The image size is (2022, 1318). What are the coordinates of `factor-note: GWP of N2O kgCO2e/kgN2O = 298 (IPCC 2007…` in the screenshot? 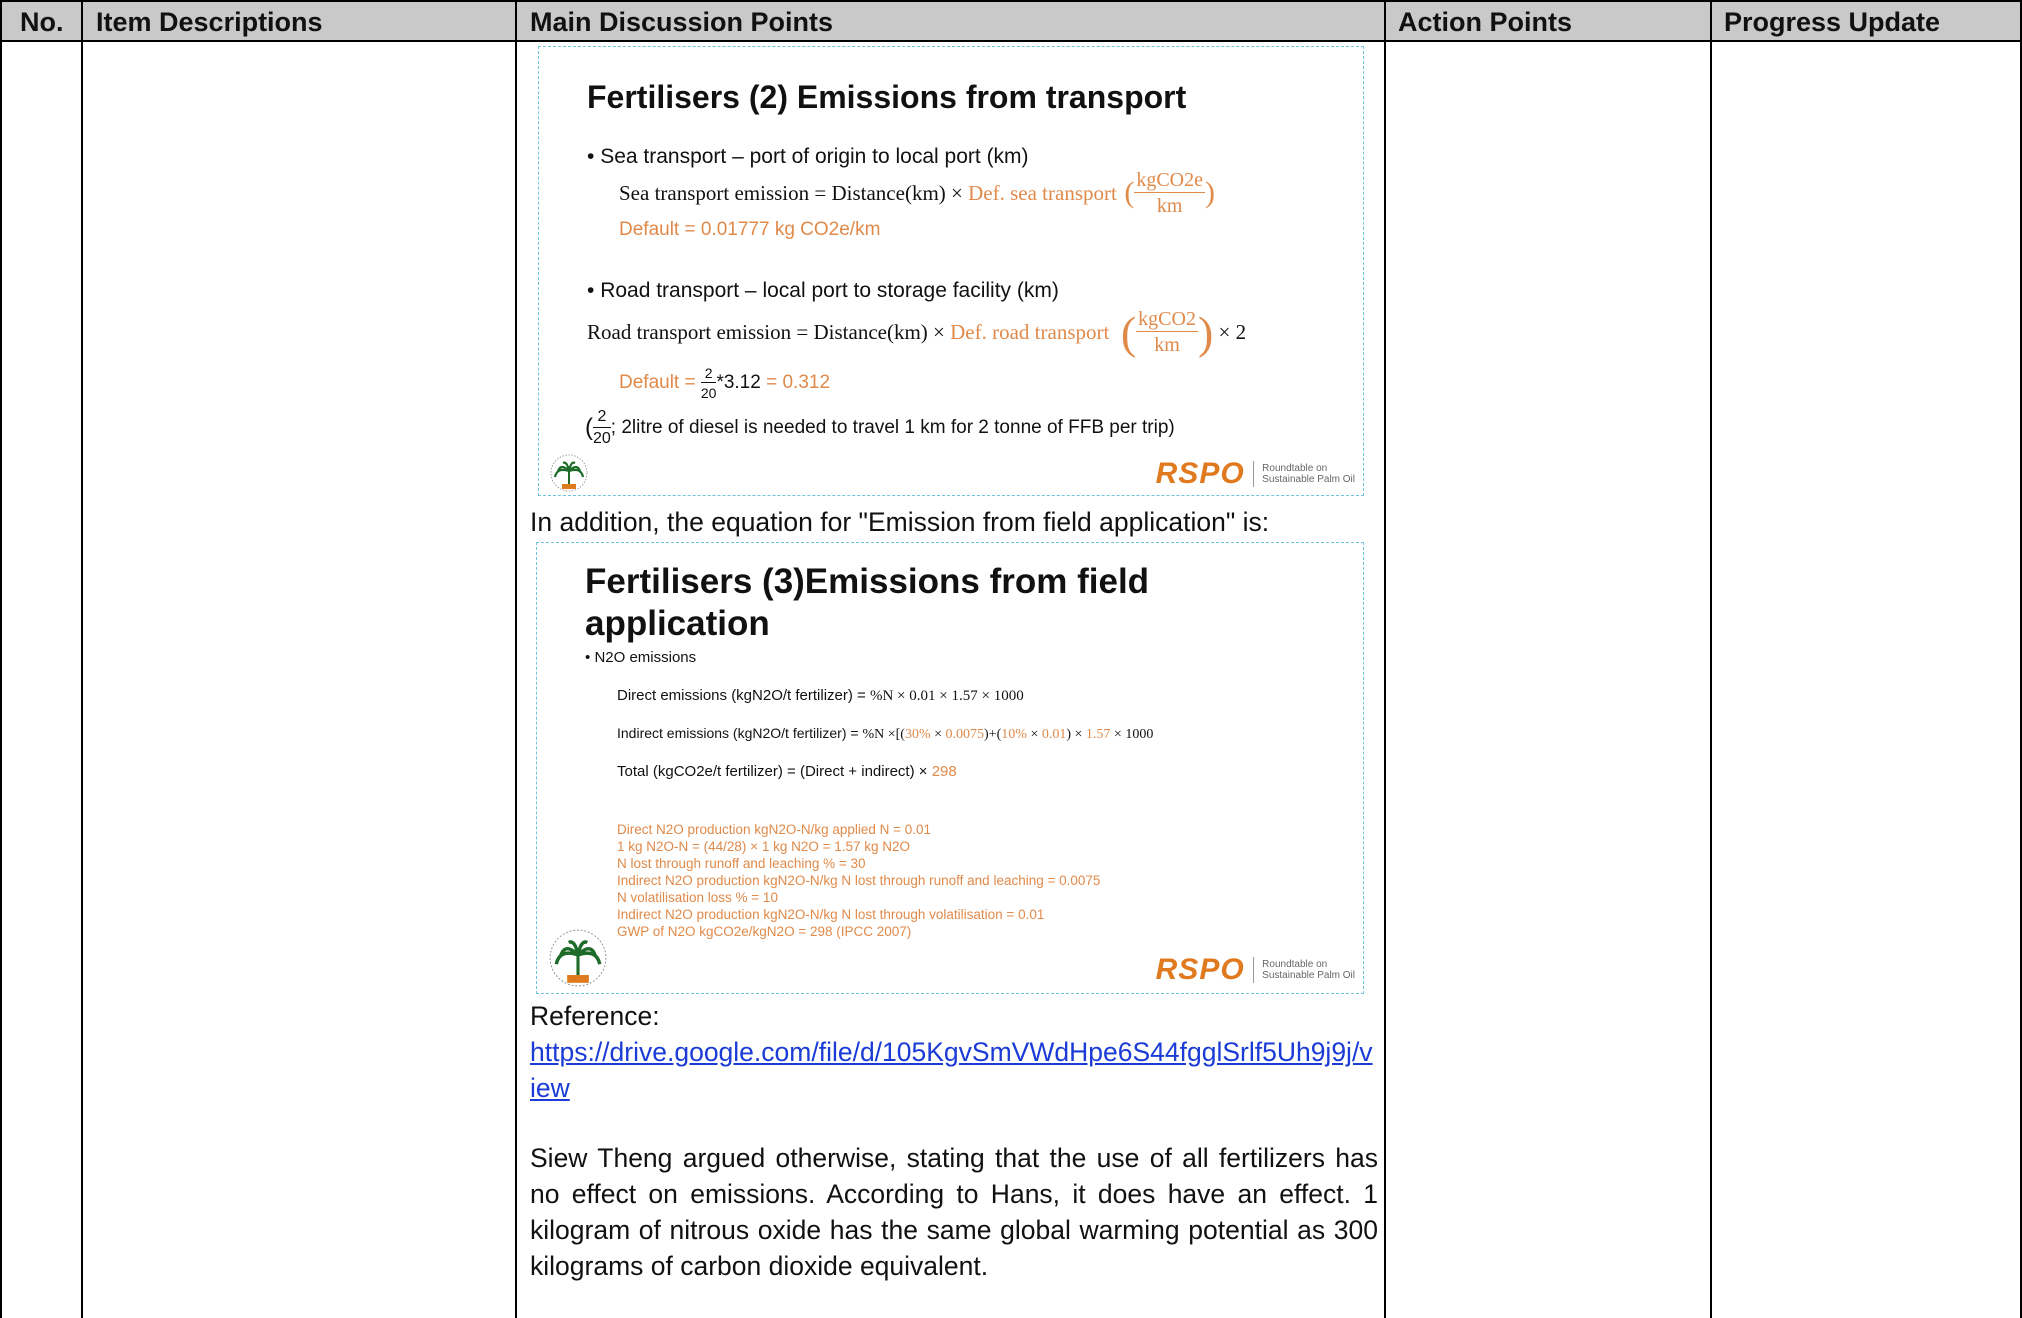 It's located at (764, 931).